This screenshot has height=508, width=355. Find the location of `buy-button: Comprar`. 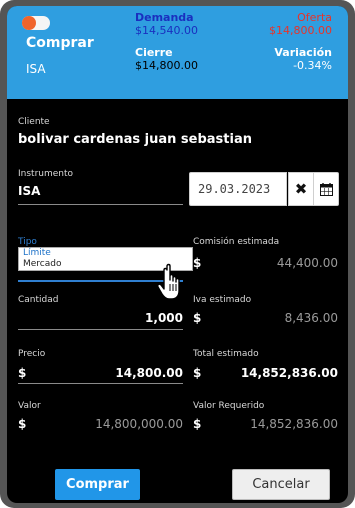

buy-button: Comprar is located at coordinates (97, 484).